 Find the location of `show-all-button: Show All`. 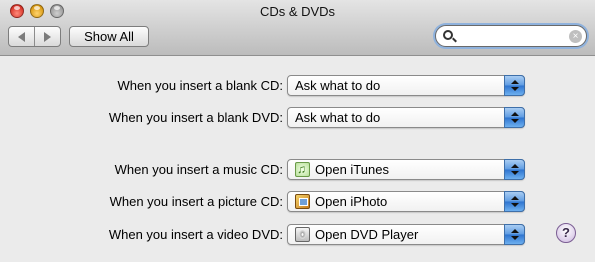

show-all-button: Show All is located at coordinates (109, 36).